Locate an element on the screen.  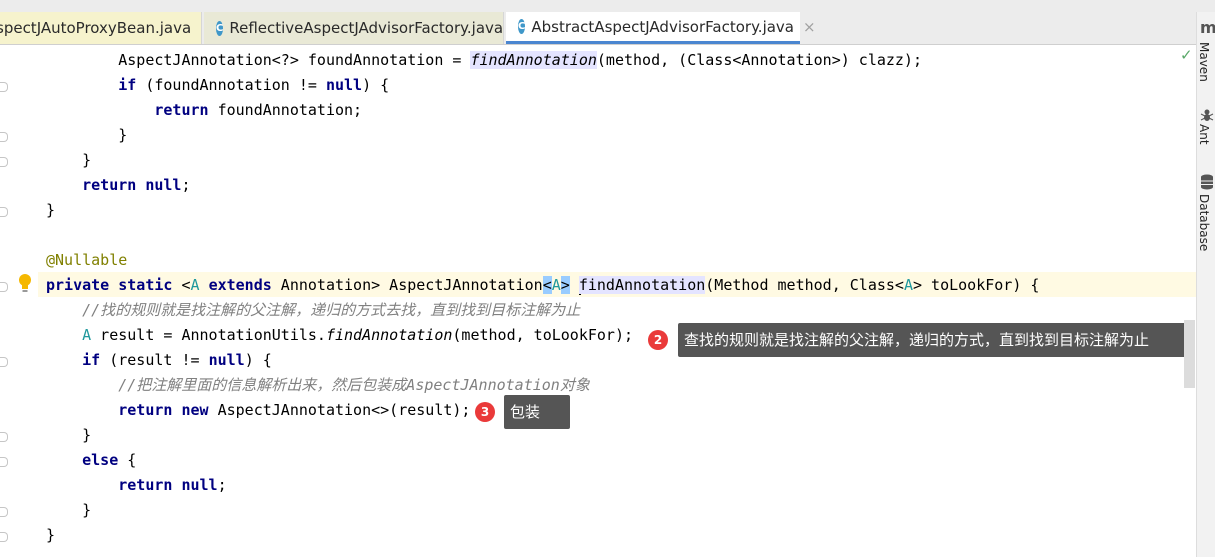
vertical-scrollbar is located at coordinates (1189, 301).